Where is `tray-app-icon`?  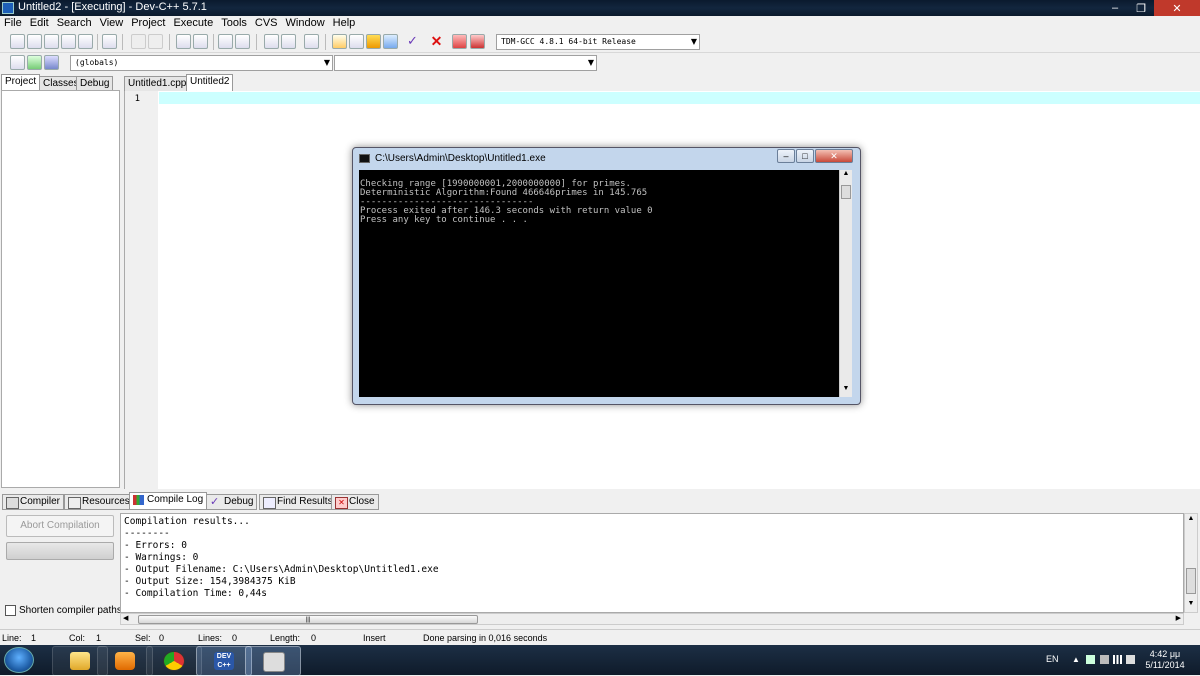 tray-app-icon is located at coordinates (1104, 659).